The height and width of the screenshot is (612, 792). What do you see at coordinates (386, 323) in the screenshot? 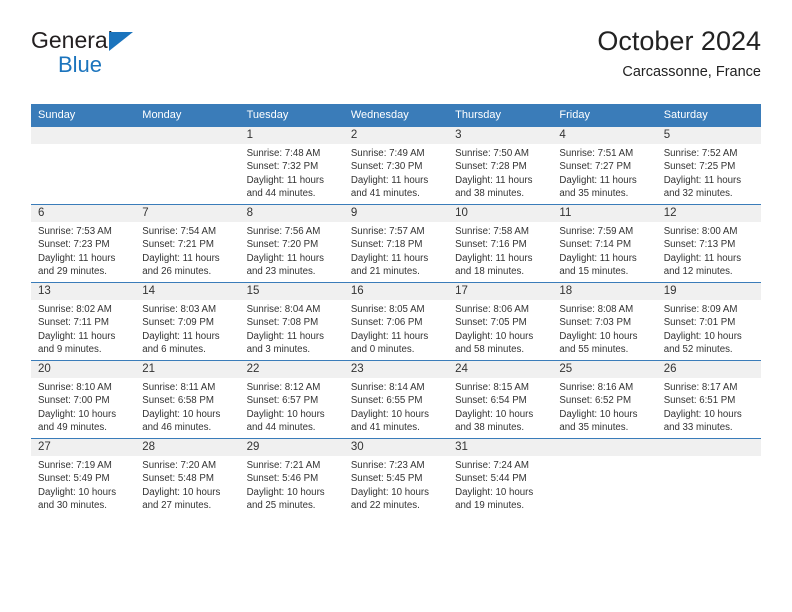
I see `sunset-text: Sunset: 7:06 PM` at bounding box center [386, 323].